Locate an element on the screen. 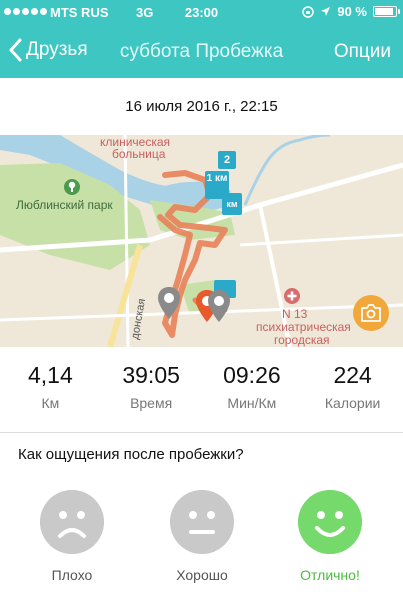 The image size is (403, 604). battery-level is located at coordinates (384, 11).